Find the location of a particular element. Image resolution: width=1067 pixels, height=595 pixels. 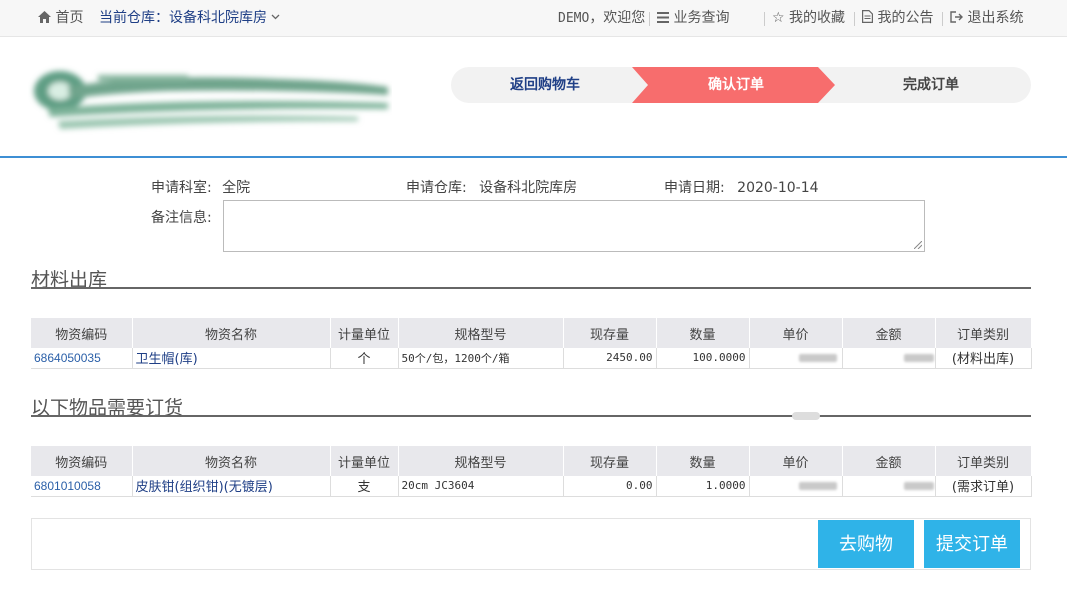

warehouse-prefix: 当前仓库： is located at coordinates (134, 18).